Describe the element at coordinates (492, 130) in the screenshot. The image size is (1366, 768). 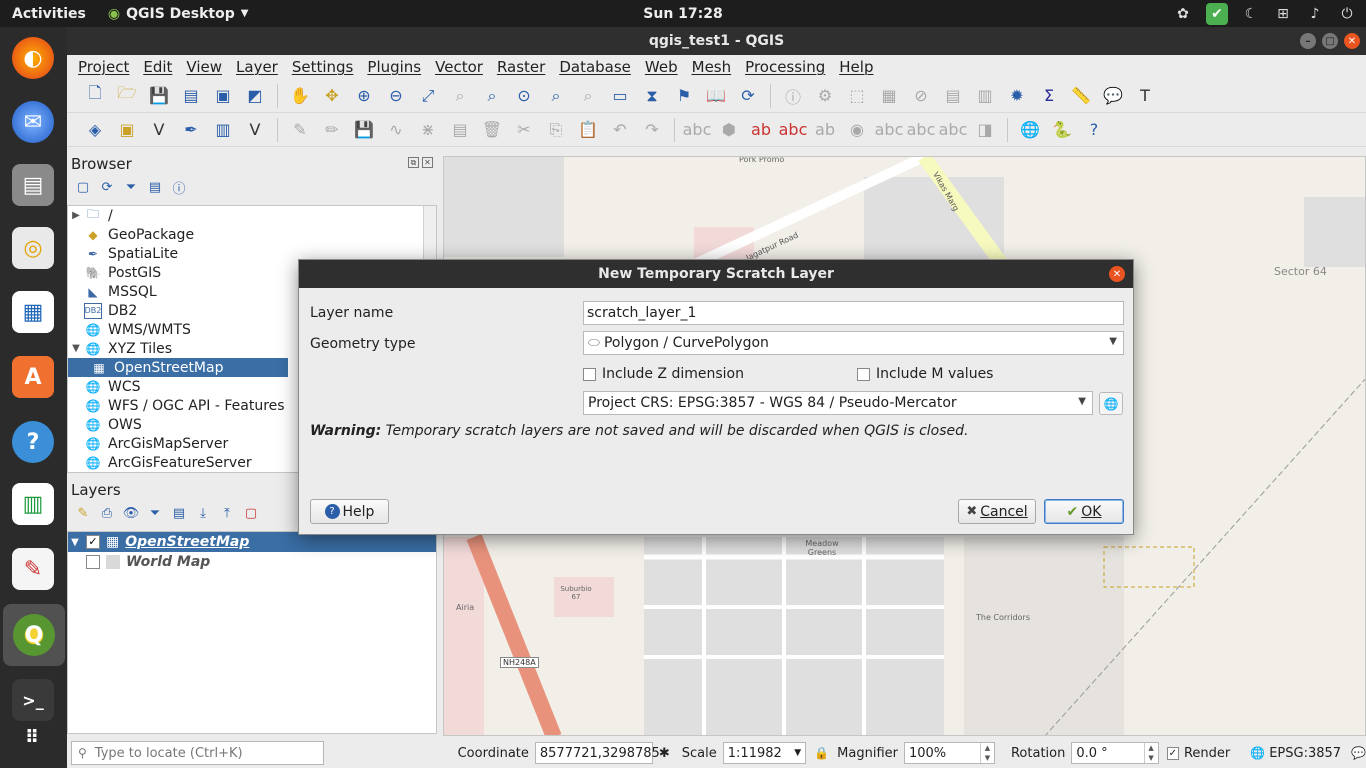
I see `delete-selected-icon: 🗑` at that location.